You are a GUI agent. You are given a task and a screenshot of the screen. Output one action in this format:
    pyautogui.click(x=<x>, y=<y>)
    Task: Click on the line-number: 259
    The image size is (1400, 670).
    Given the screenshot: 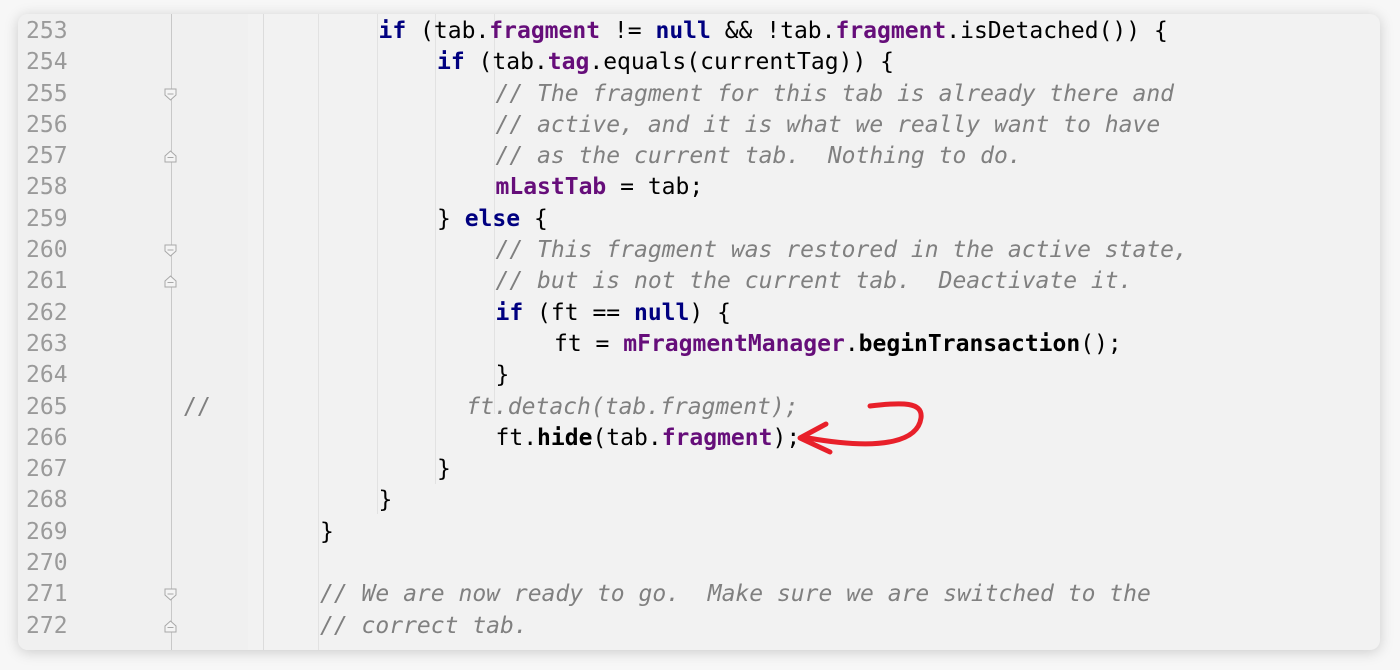 What is the action you would take?
    pyautogui.click(x=47, y=218)
    